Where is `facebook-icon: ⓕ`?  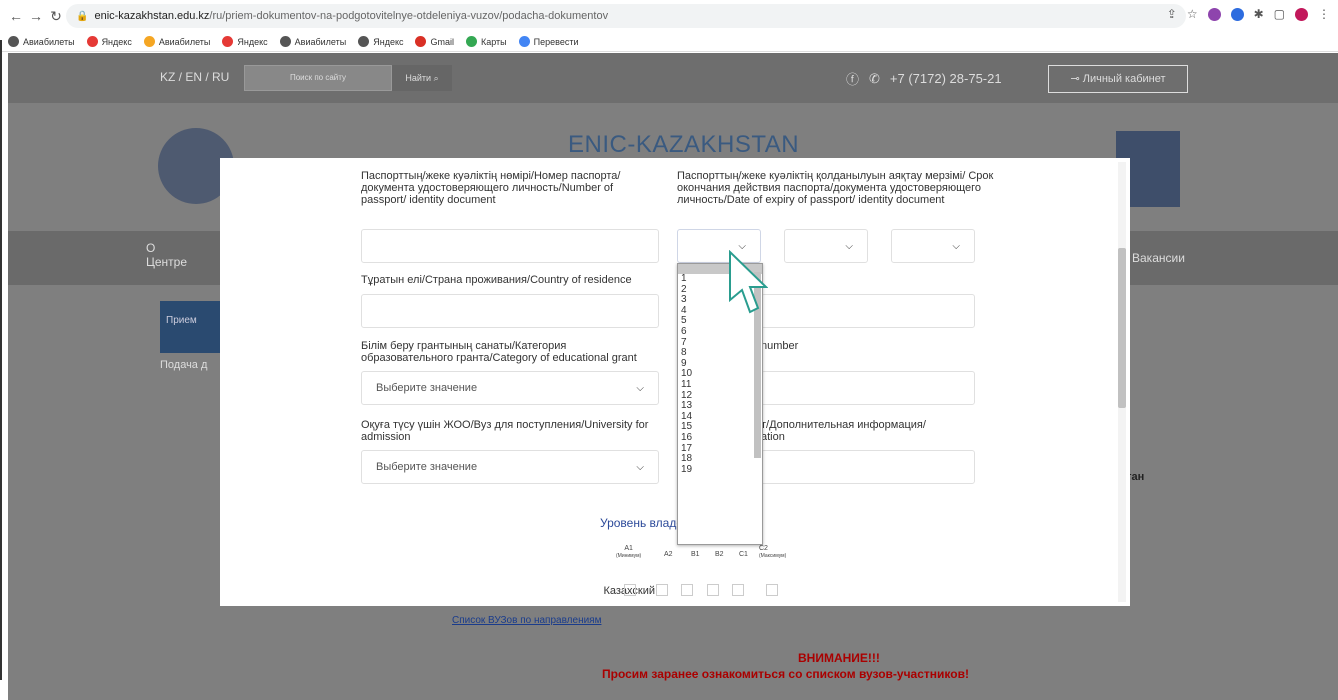
facebook-icon: ⓕ is located at coordinates (852, 78).